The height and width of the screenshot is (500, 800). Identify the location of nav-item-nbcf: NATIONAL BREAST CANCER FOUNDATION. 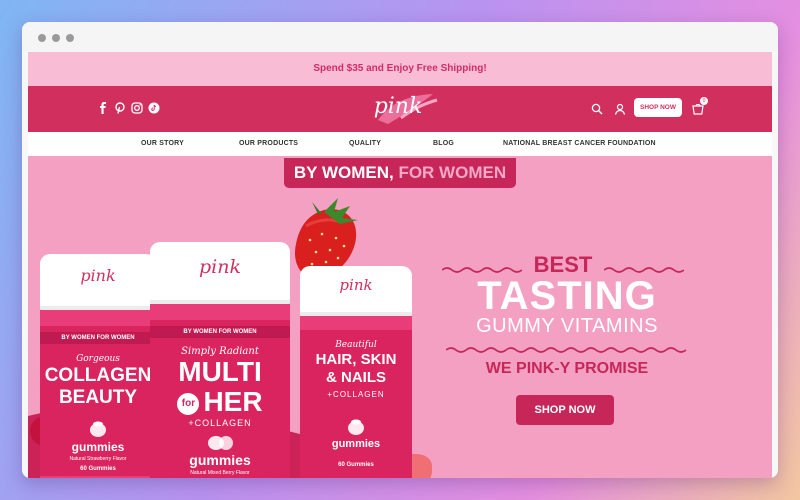
(579, 144).